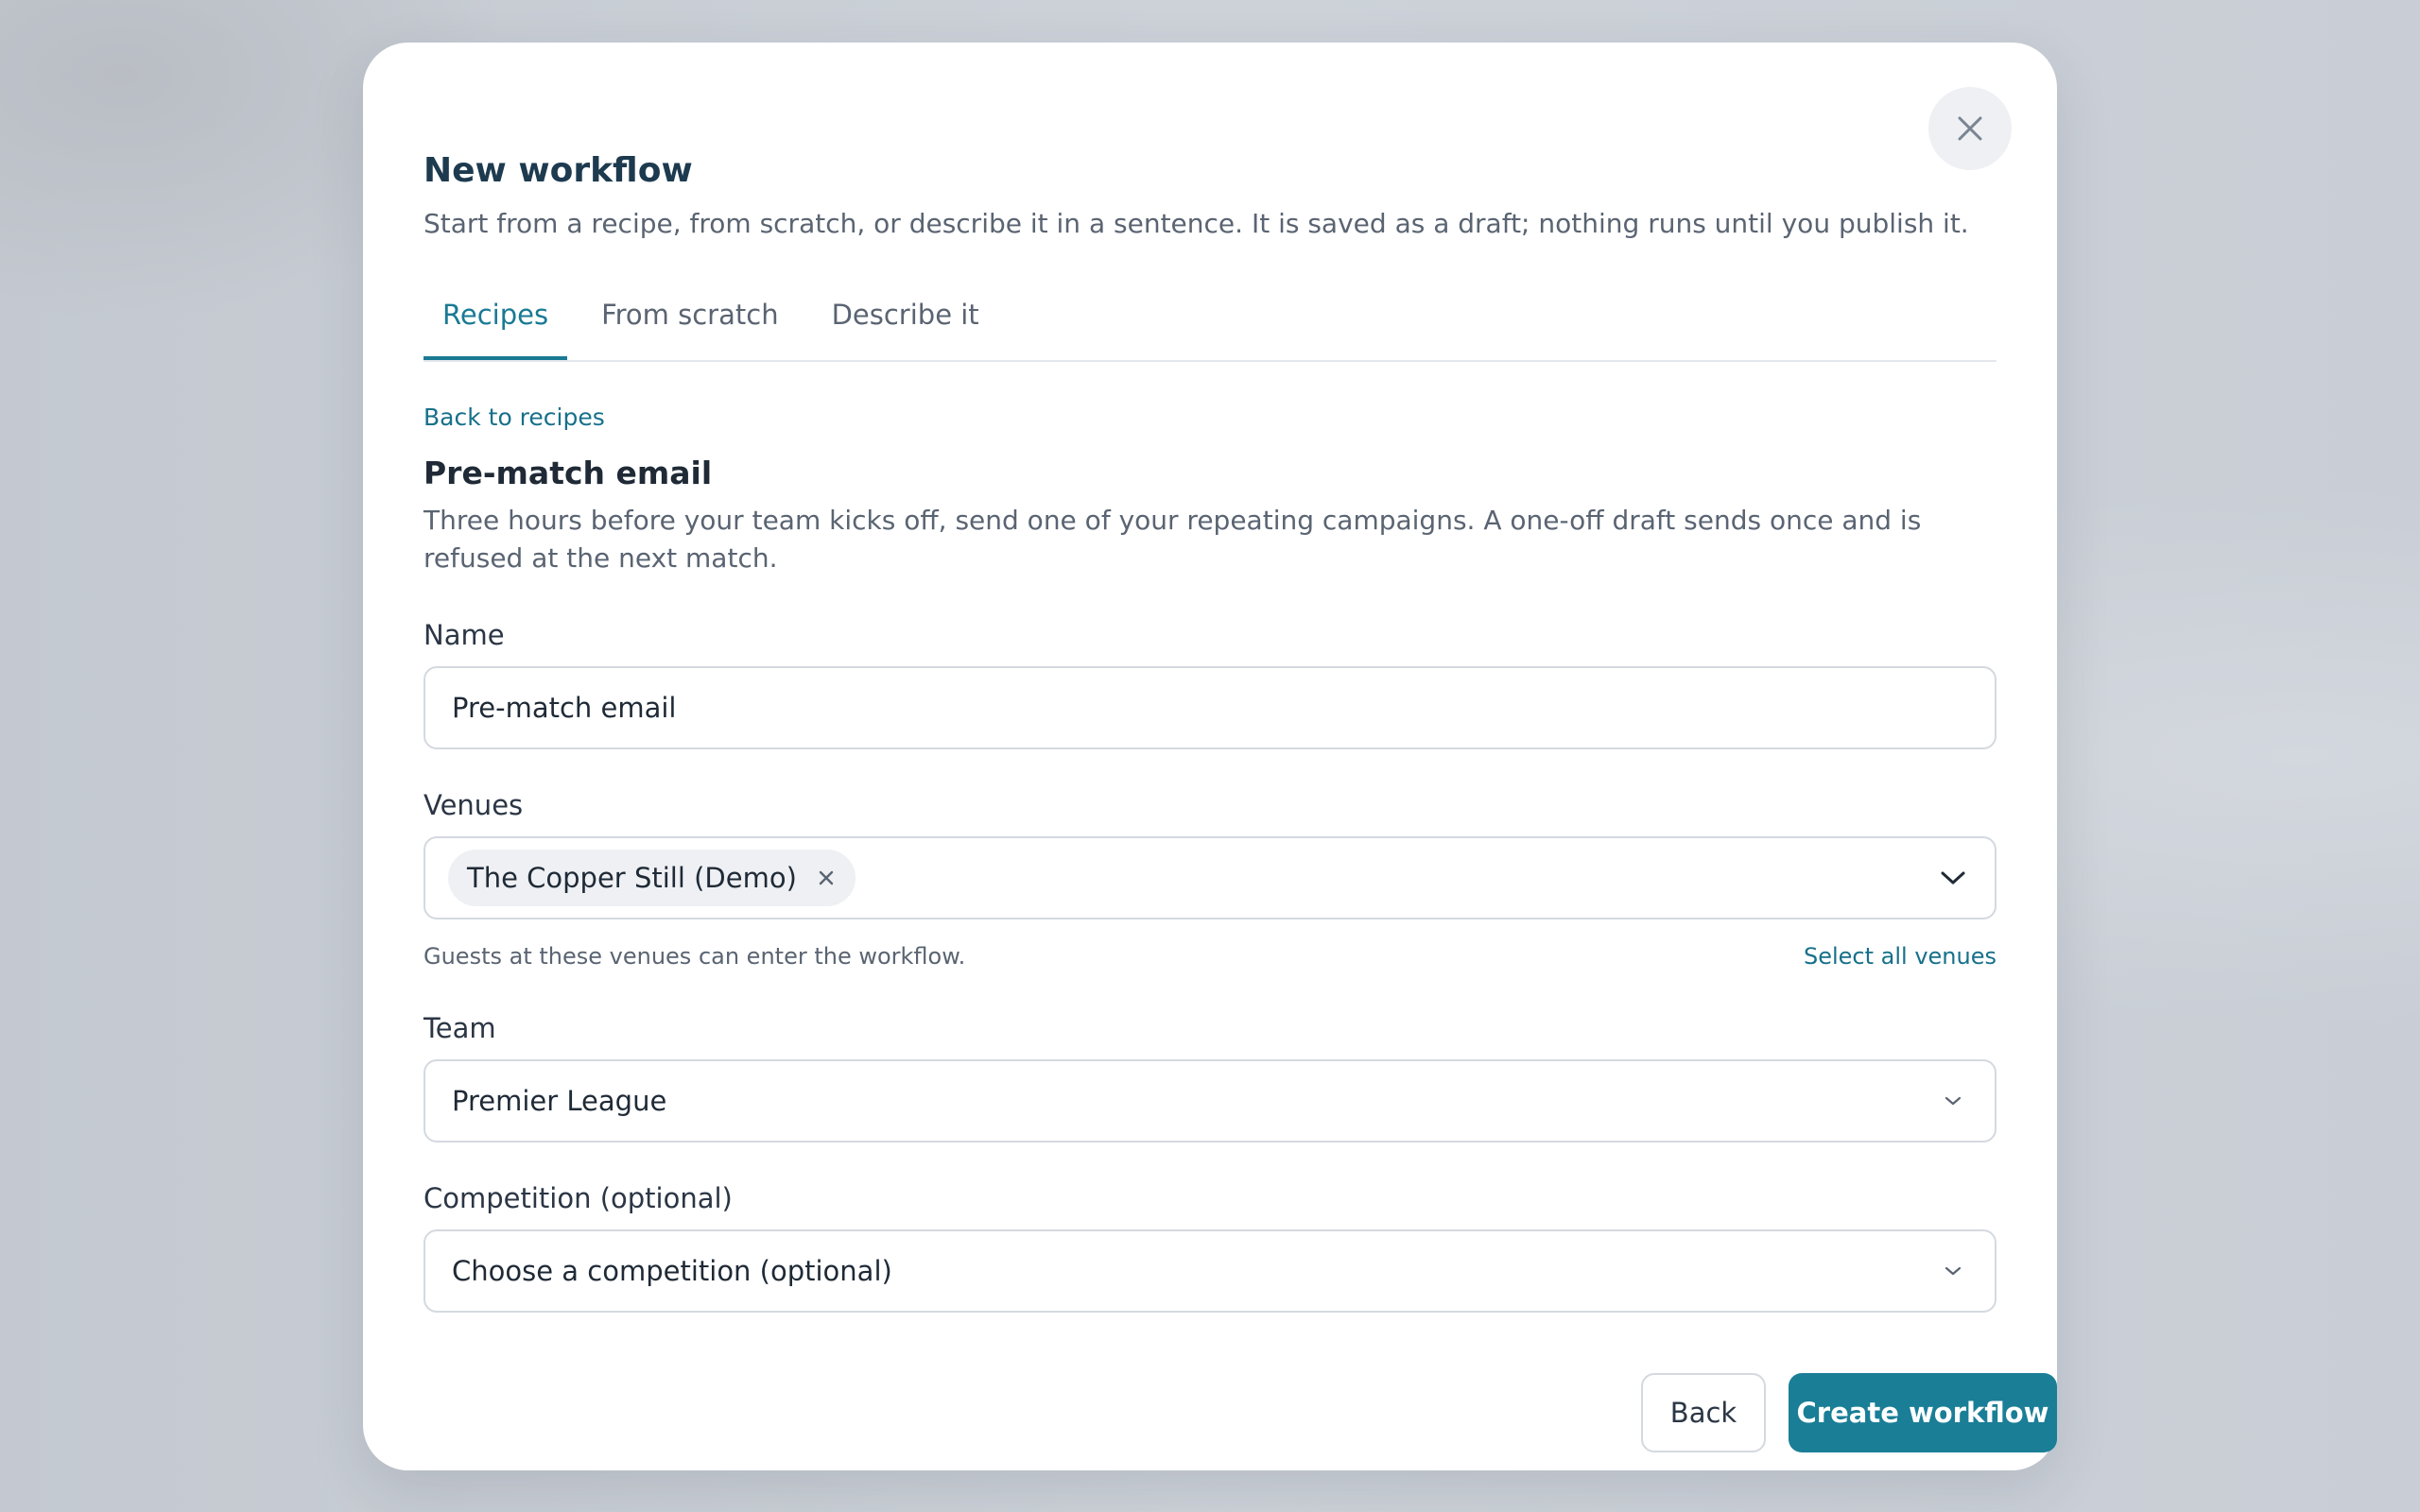  What do you see at coordinates (632, 878) in the screenshot?
I see `venue-chip-label: The Copper Still (Demo)` at bounding box center [632, 878].